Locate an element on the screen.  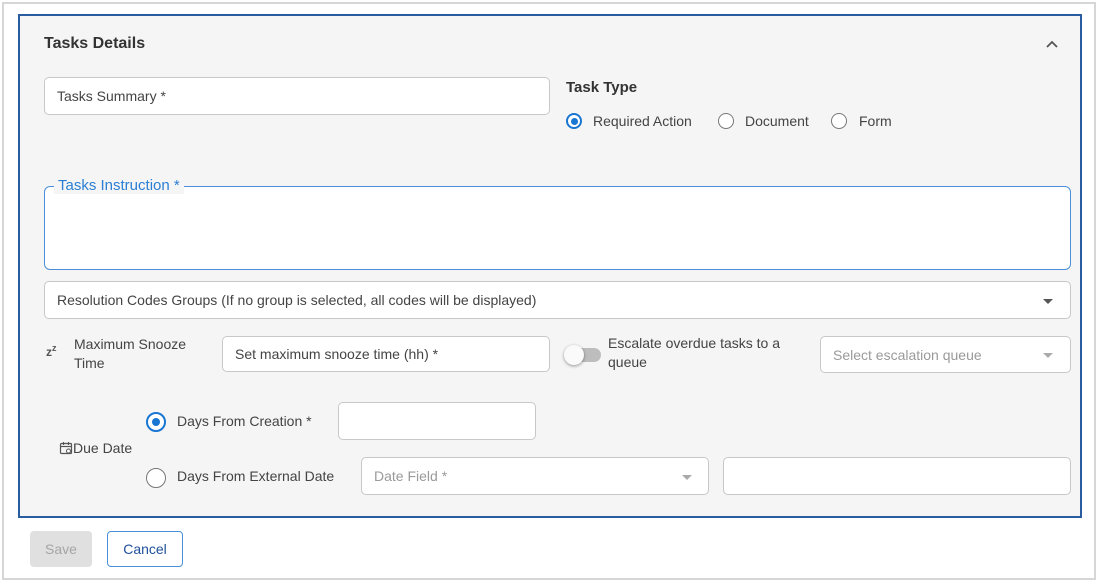
task-type-title: Task Type is located at coordinates (602, 87).